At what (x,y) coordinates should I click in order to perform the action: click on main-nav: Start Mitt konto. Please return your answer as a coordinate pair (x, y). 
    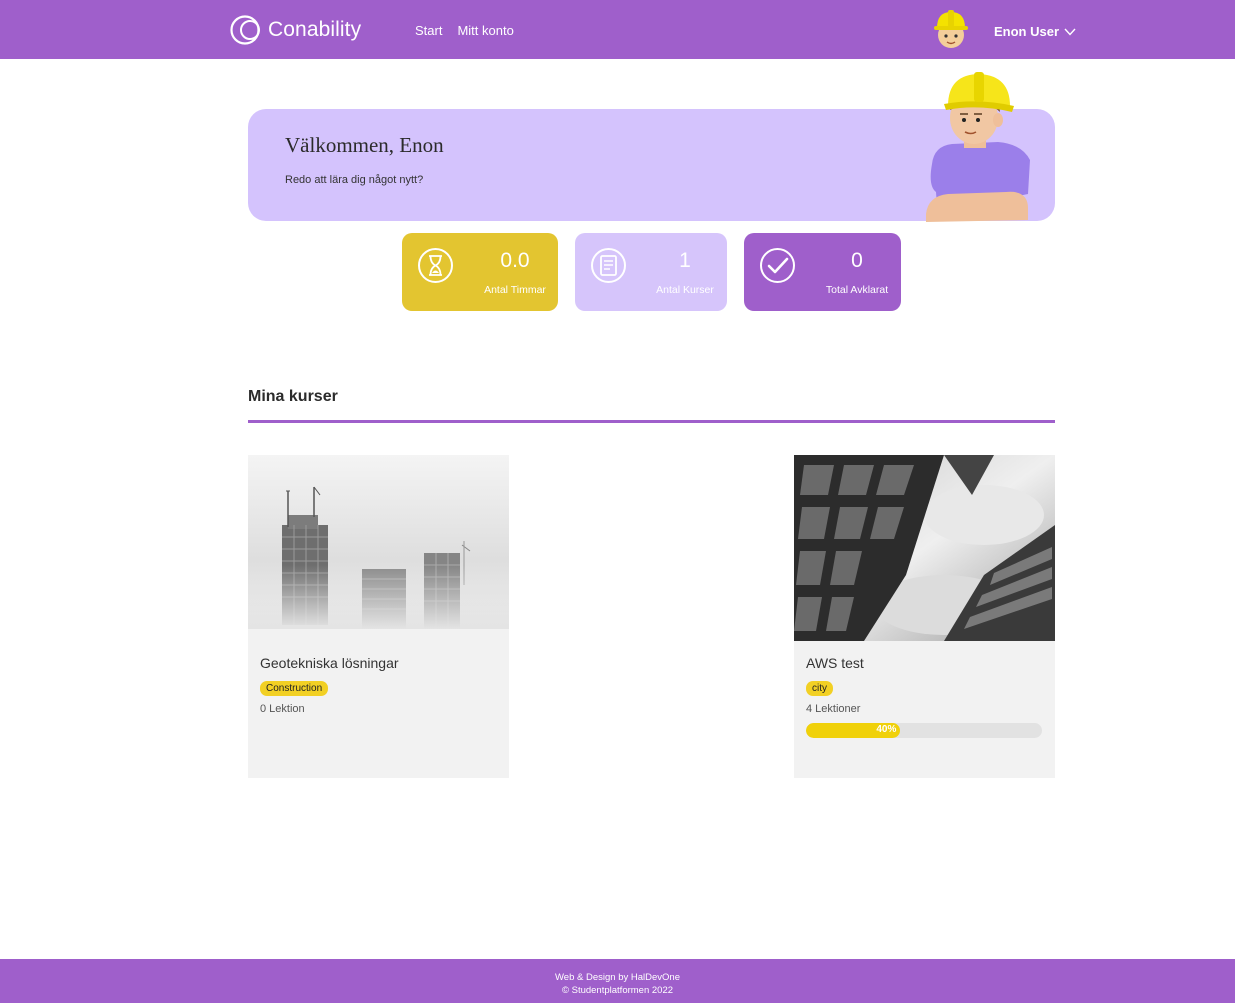
    Looking at the image, I should click on (464, 30).